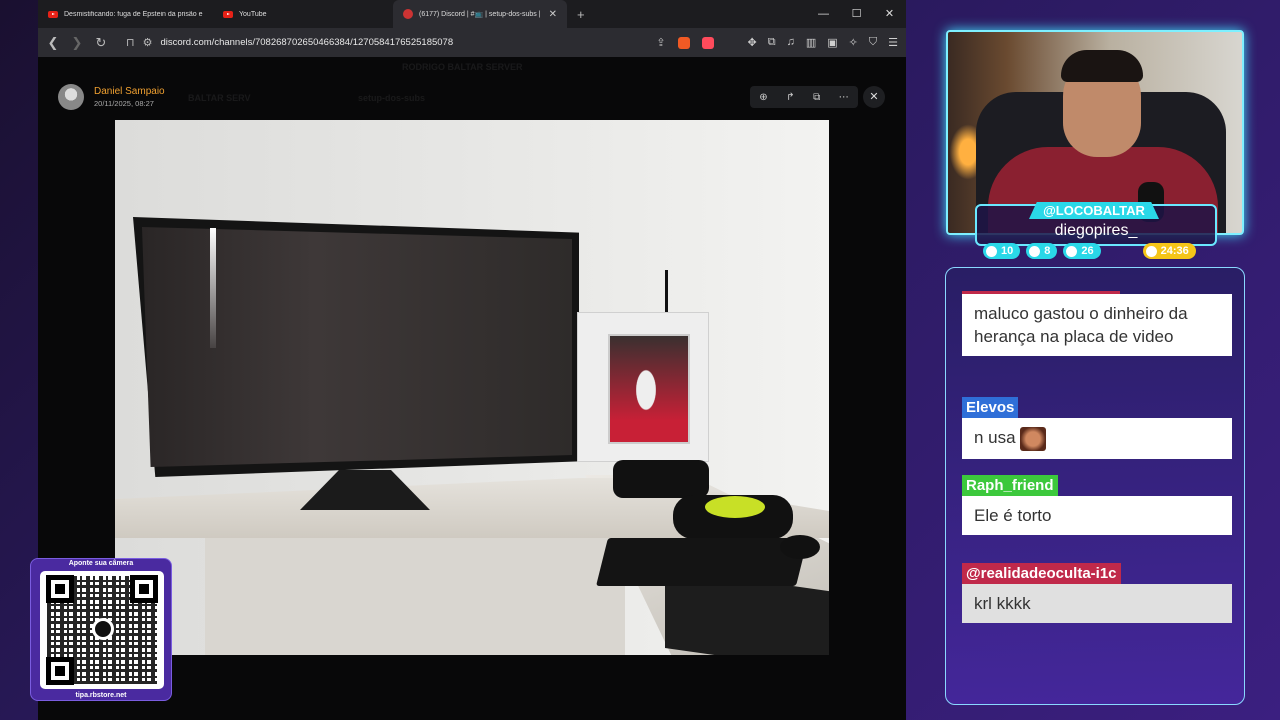  I want to click on viewer-stats: 10 8 26 24:36, so click(1089, 251).